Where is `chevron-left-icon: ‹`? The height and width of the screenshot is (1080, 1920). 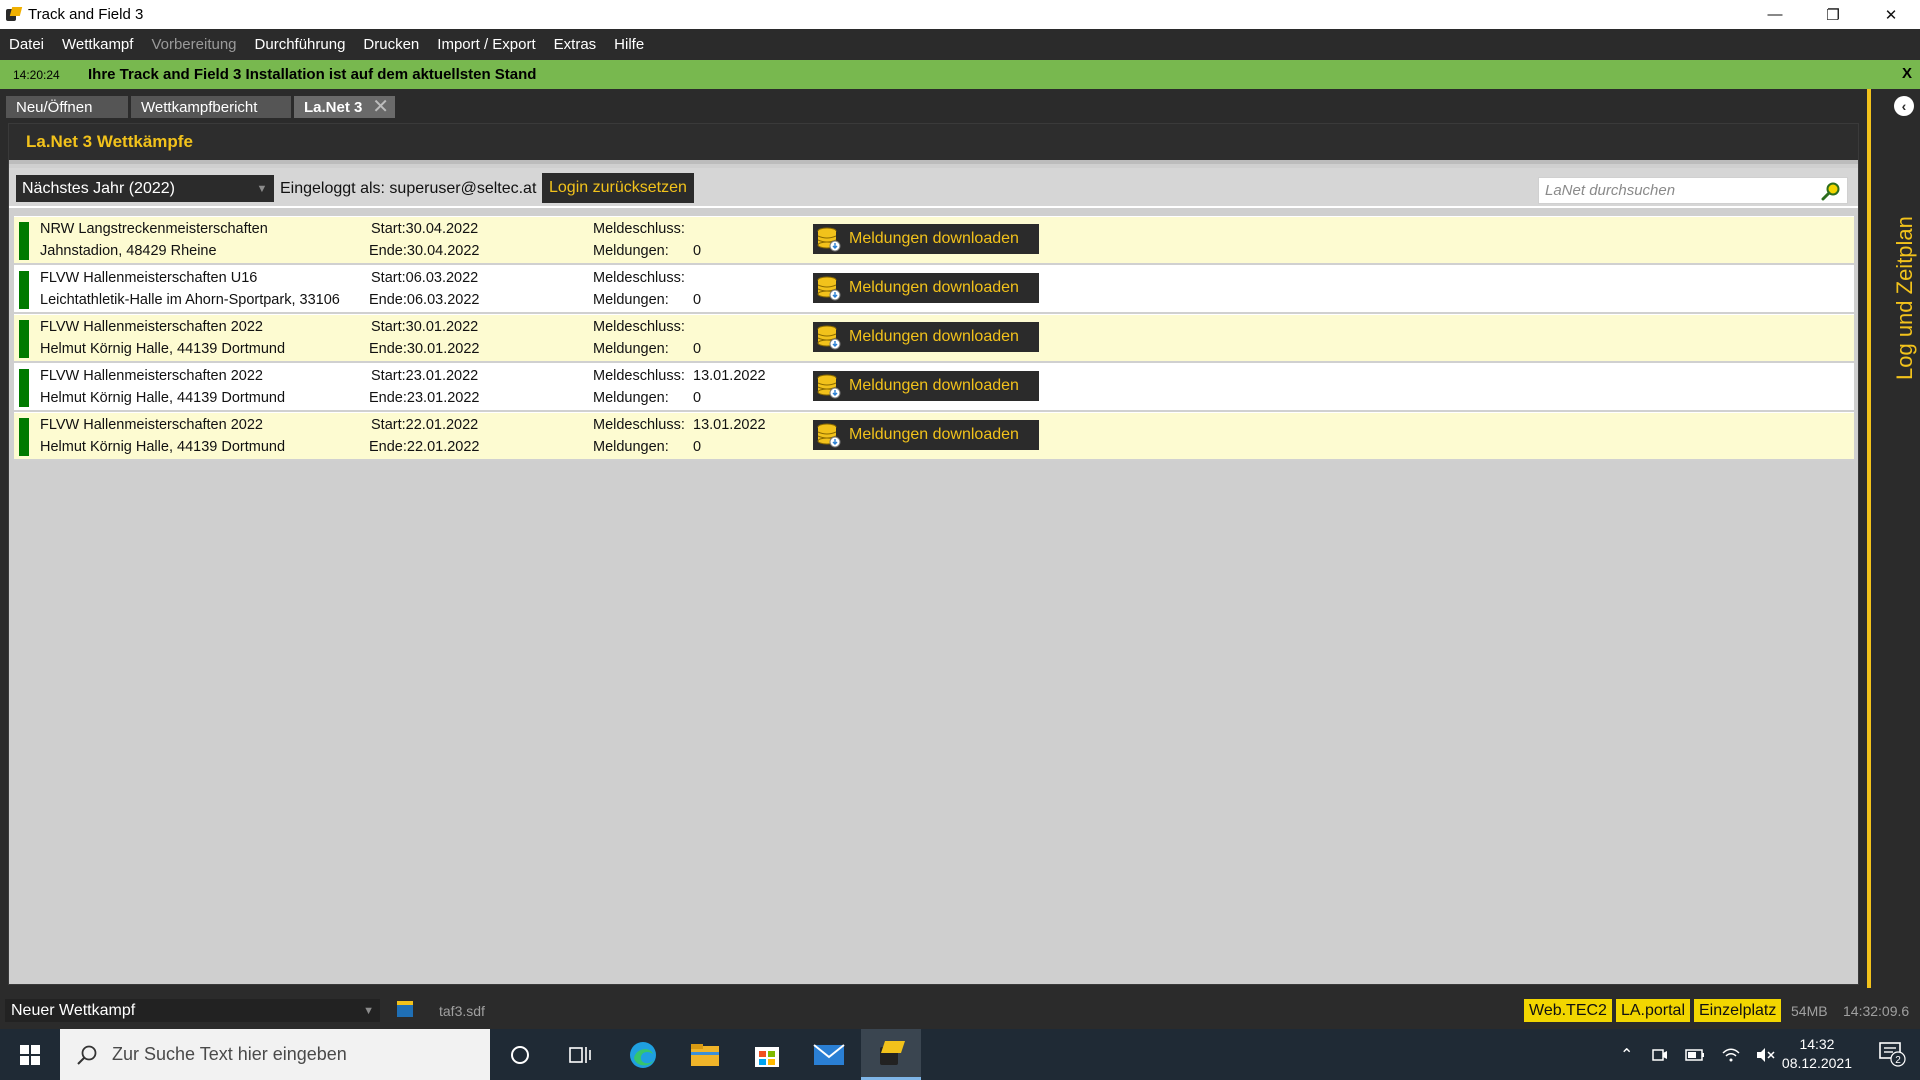
chevron-left-icon: ‹ is located at coordinates (1904, 106).